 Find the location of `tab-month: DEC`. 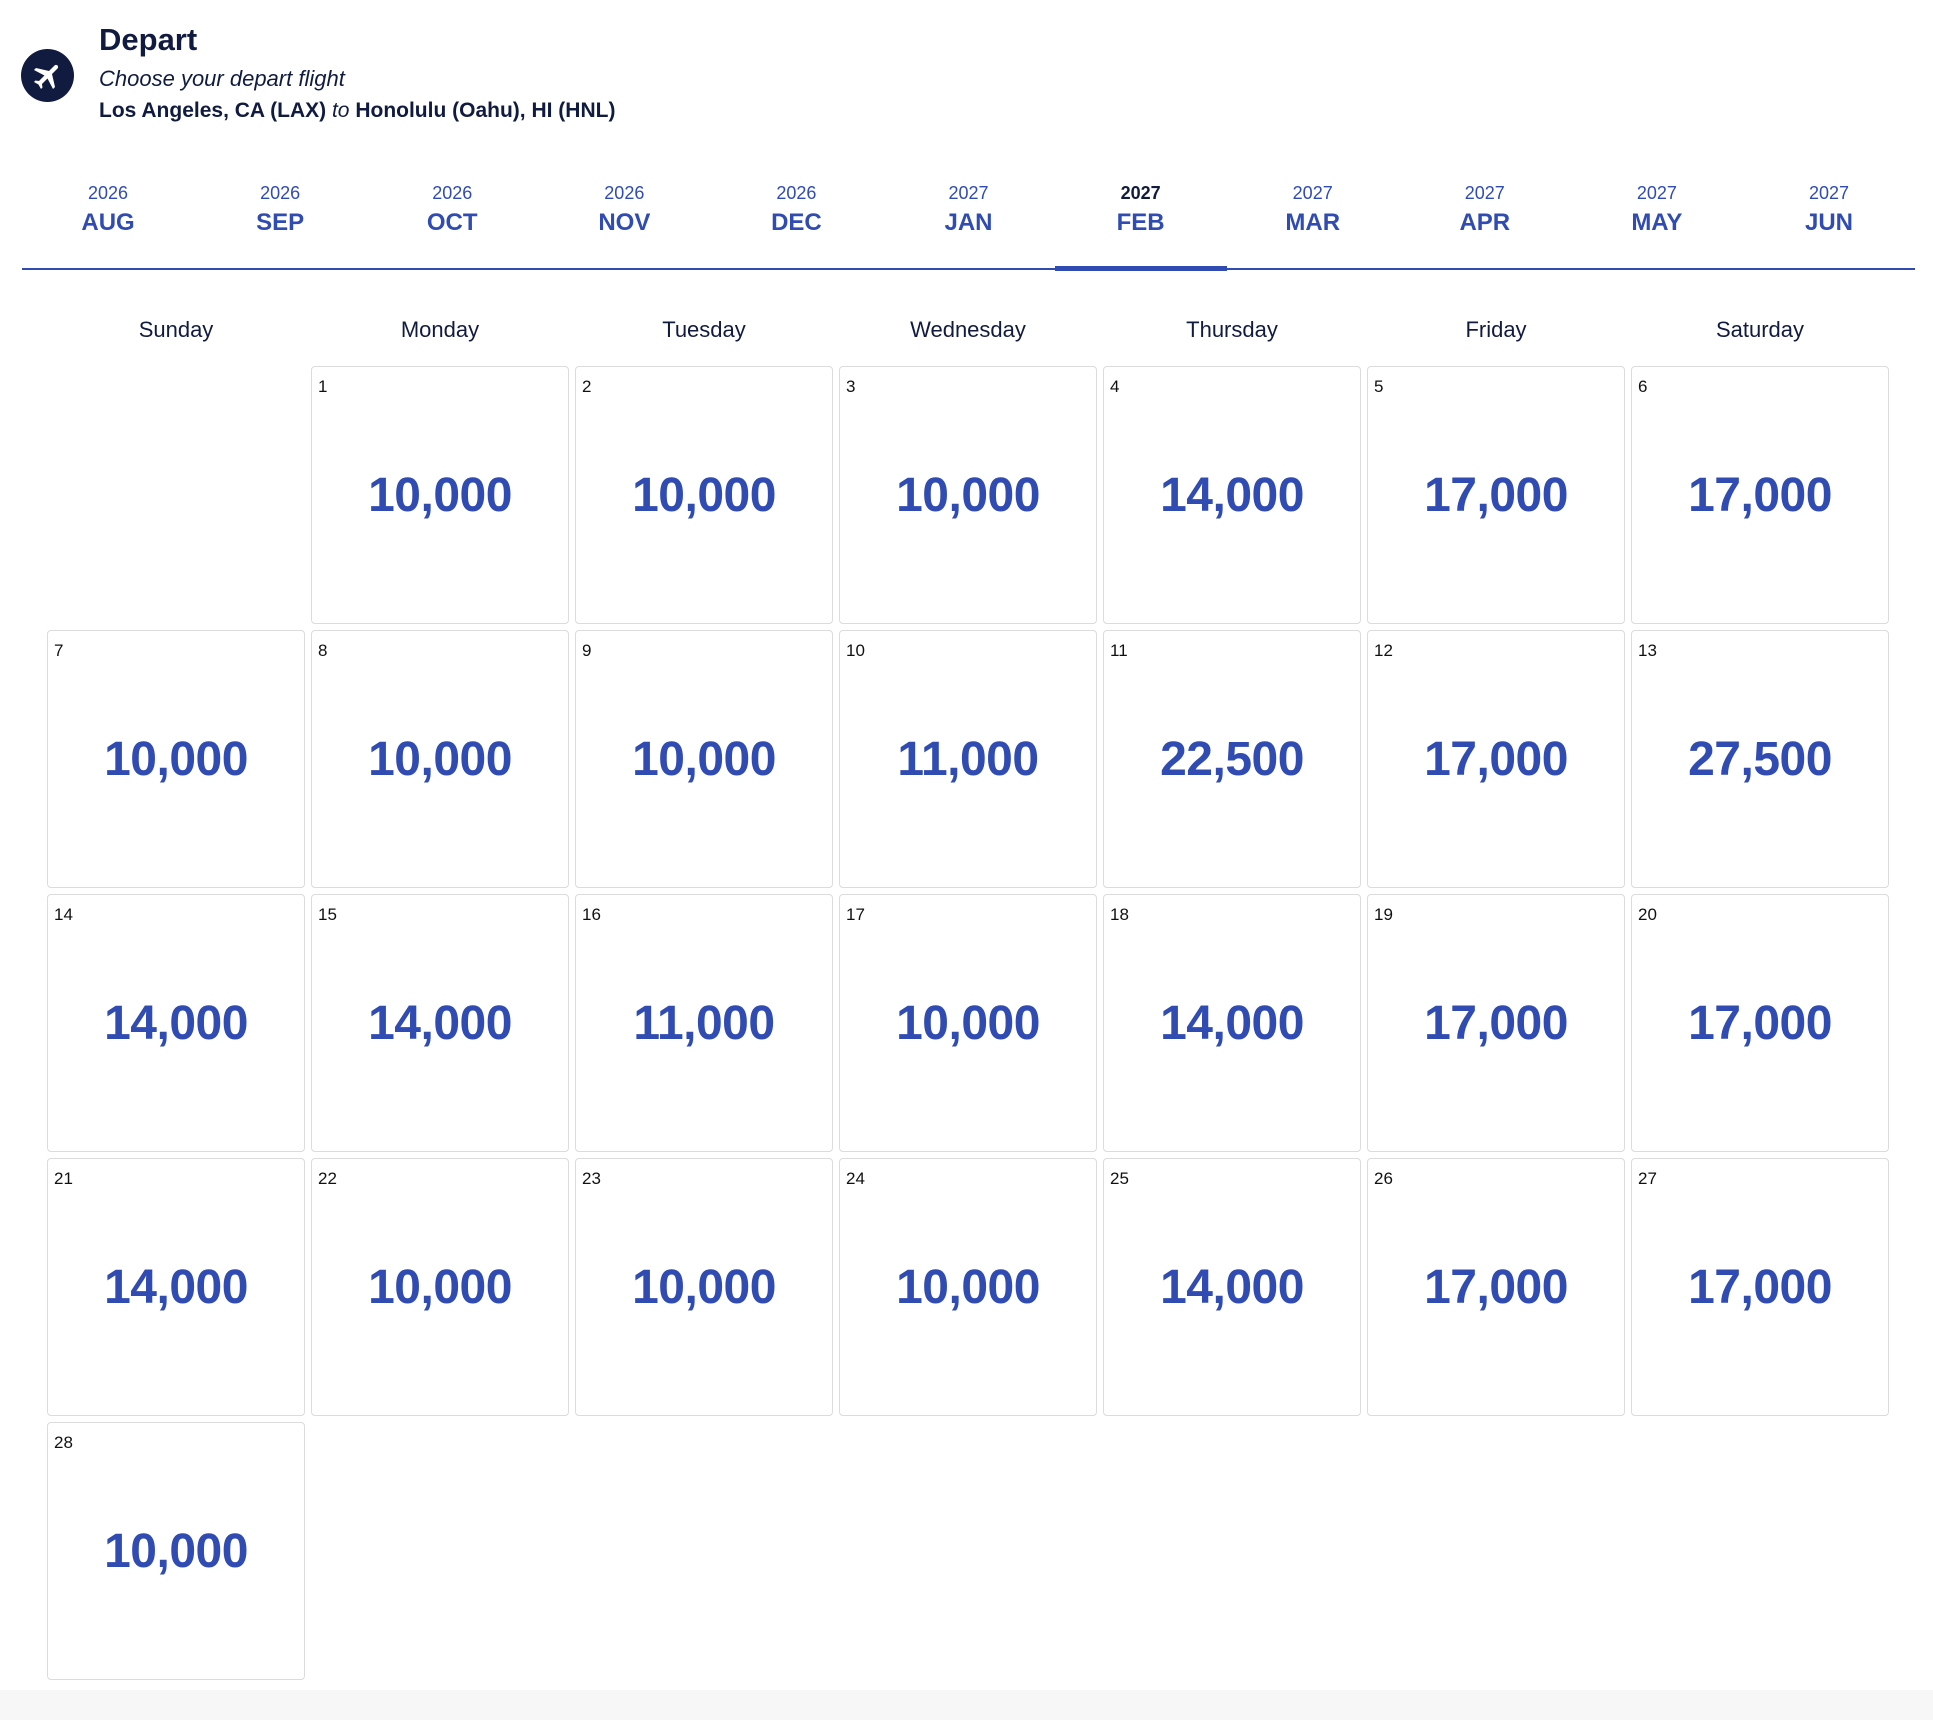

tab-month: DEC is located at coordinates (796, 222).